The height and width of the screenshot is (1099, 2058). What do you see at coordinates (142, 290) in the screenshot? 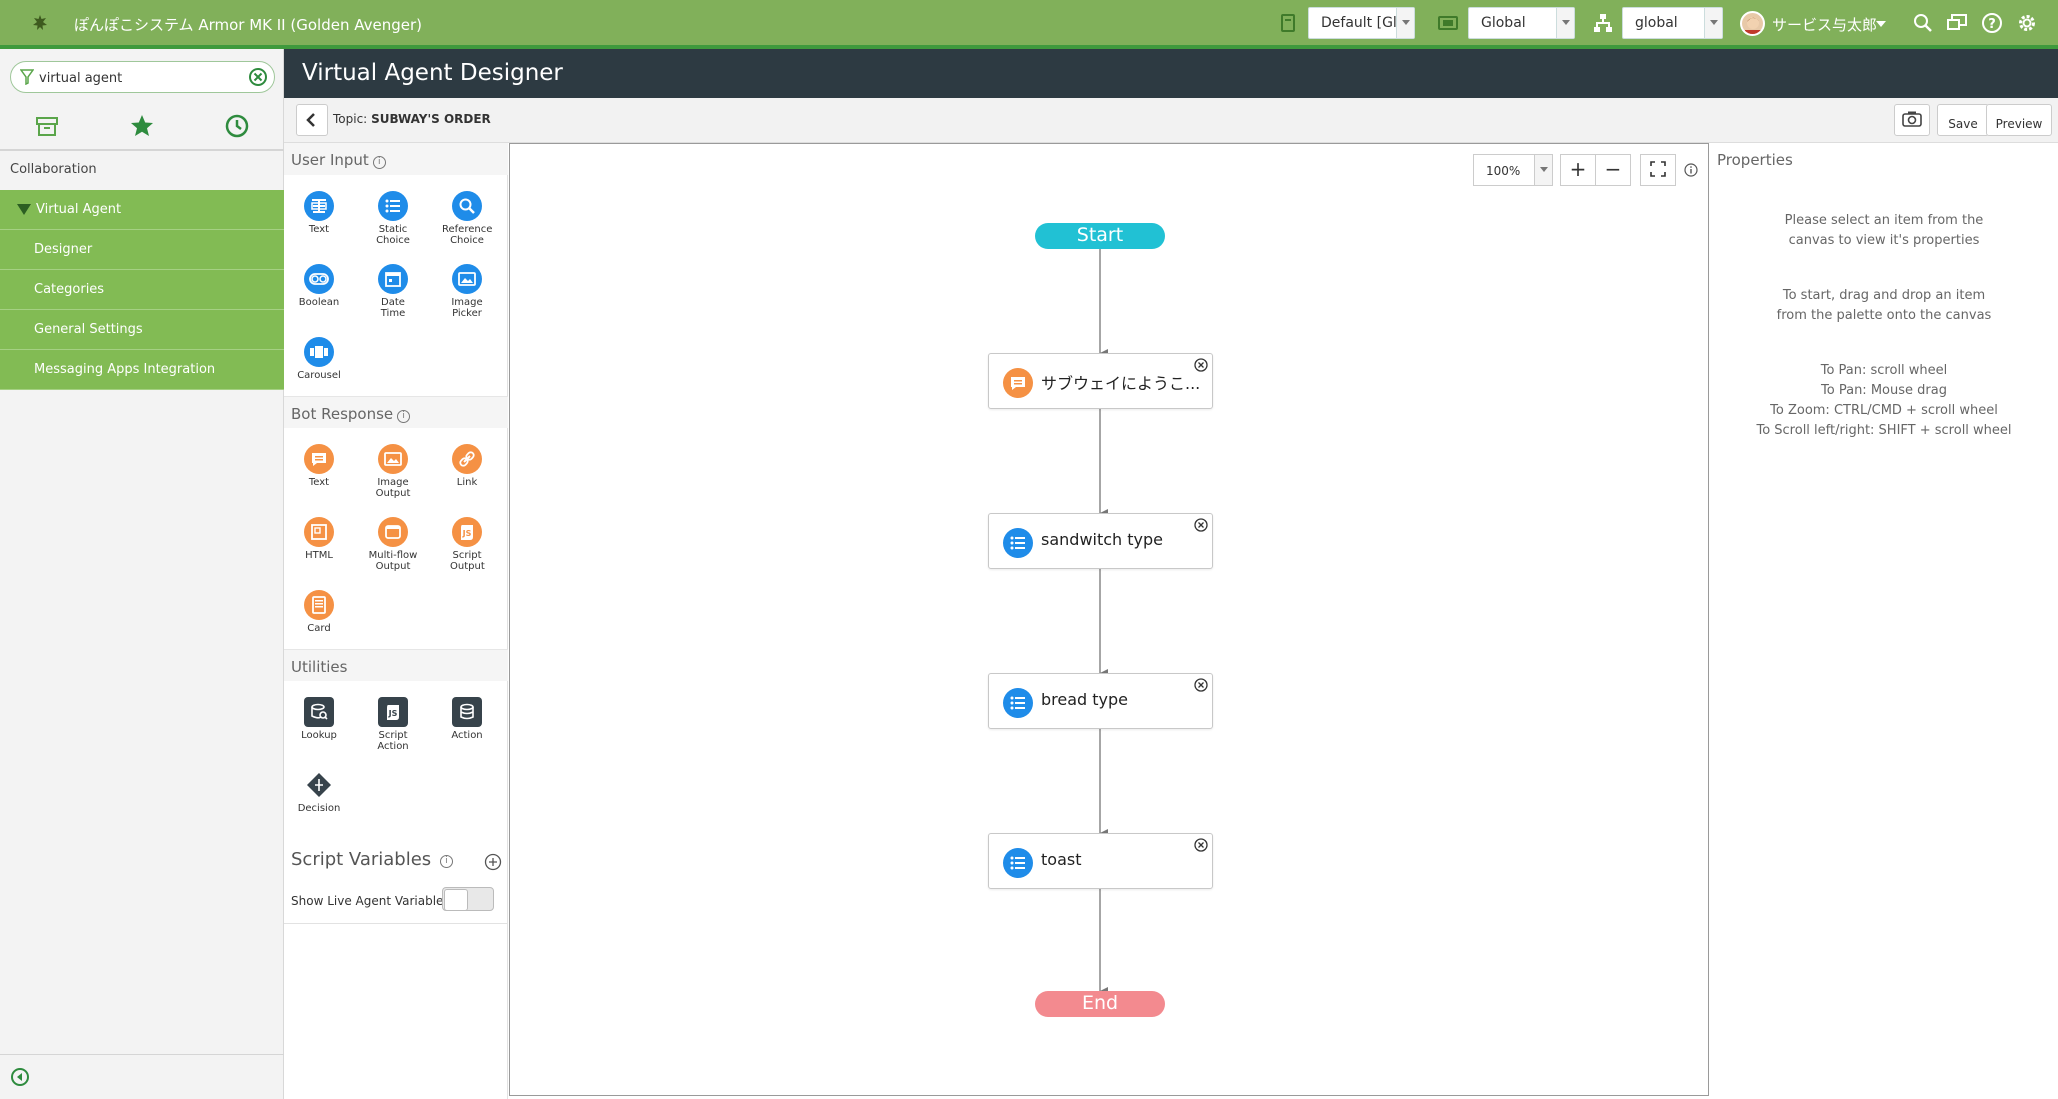
I see `nav-item-categories: Categories` at bounding box center [142, 290].